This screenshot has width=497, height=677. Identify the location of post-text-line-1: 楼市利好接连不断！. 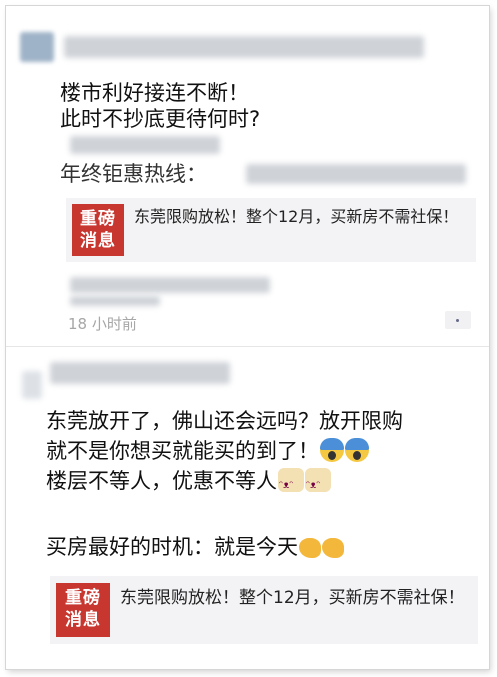
(154, 93).